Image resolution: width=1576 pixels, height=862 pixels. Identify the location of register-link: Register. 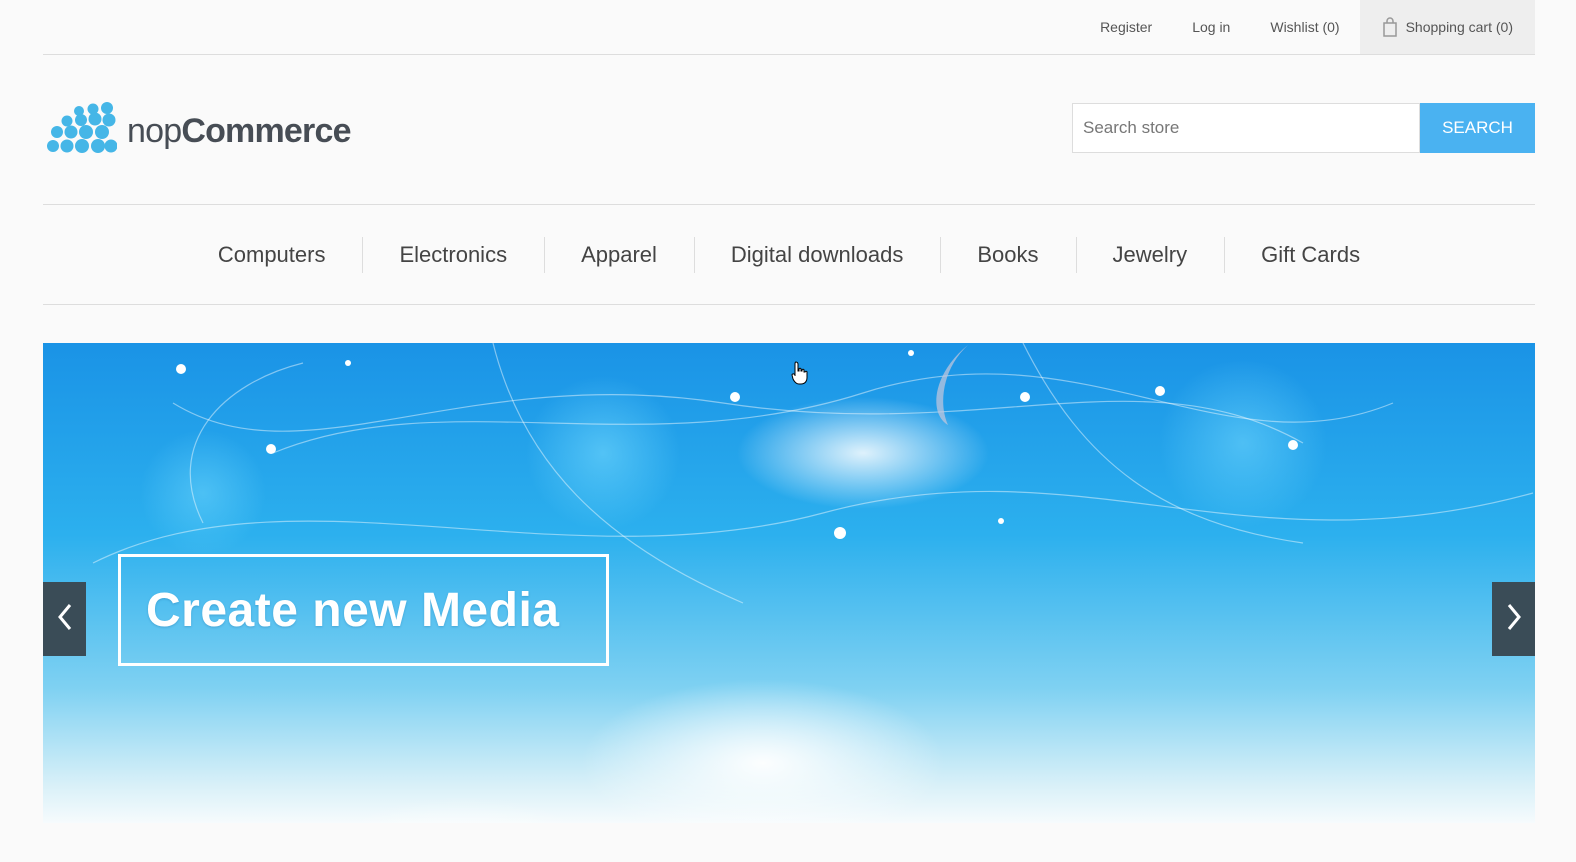
(1126, 27).